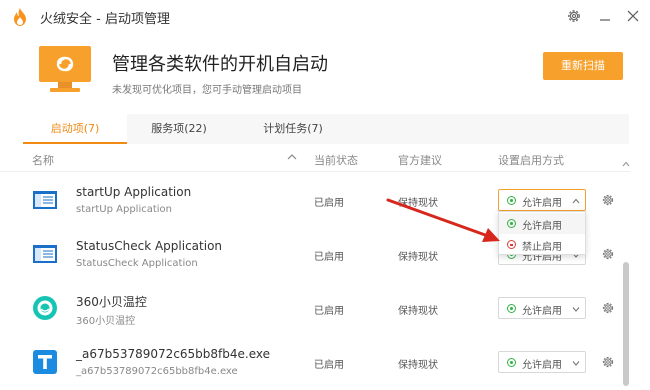 The width and height of the screenshot is (650, 390). Describe the element at coordinates (292, 157) in the screenshot. I see `sort-chevron-up-icon` at that location.